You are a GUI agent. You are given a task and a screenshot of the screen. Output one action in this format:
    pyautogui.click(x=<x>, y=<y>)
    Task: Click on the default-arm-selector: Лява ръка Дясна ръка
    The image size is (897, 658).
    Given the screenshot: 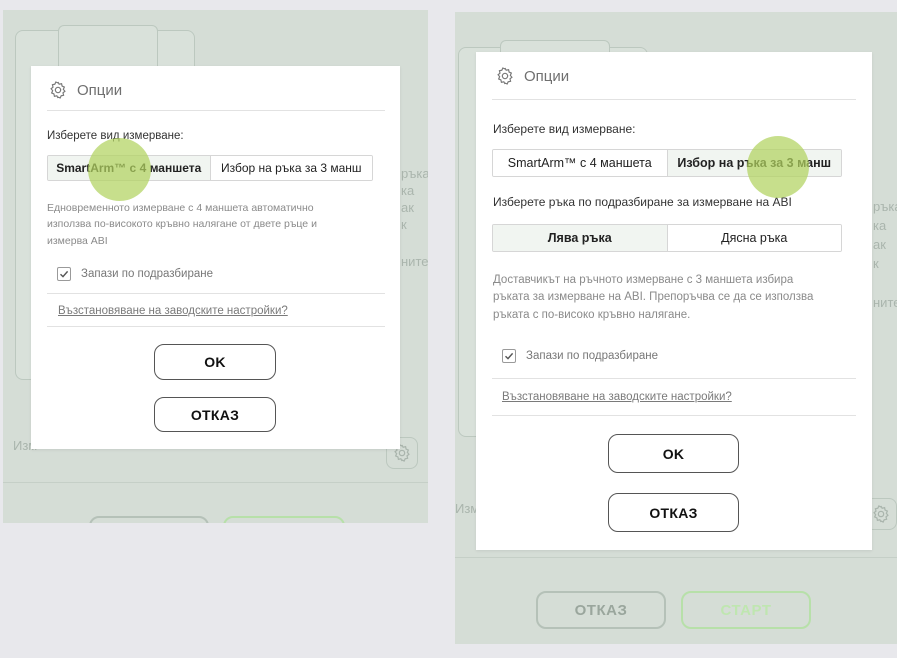 What is the action you would take?
    pyautogui.click(x=667, y=238)
    